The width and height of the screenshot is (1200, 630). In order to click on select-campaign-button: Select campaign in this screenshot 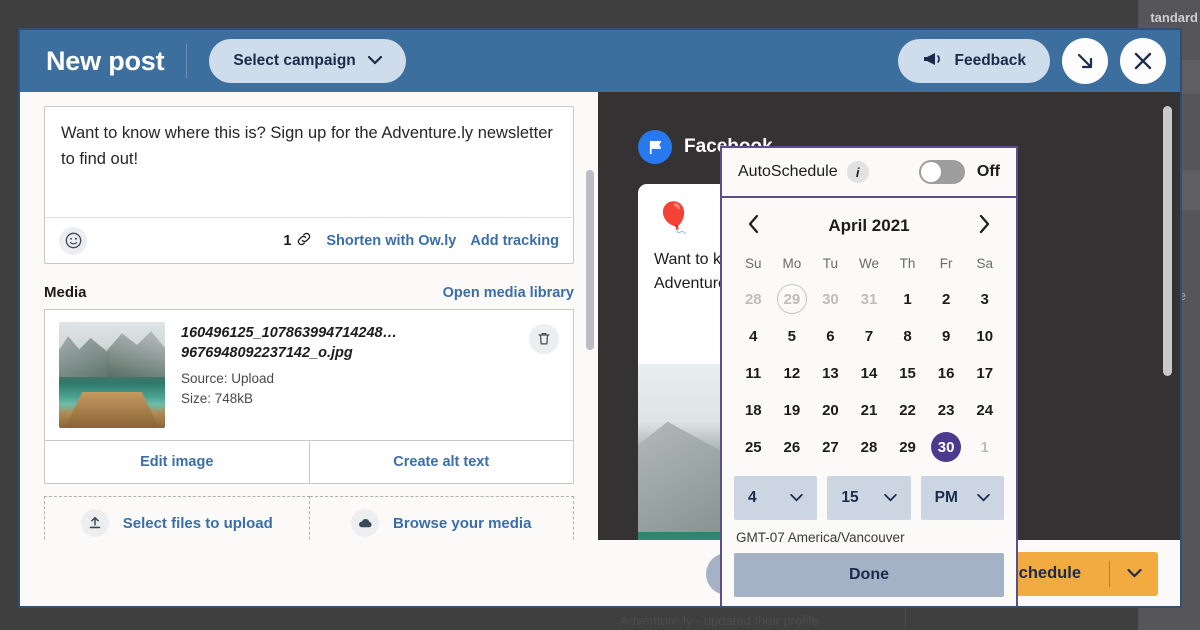, I will do `click(307, 61)`.